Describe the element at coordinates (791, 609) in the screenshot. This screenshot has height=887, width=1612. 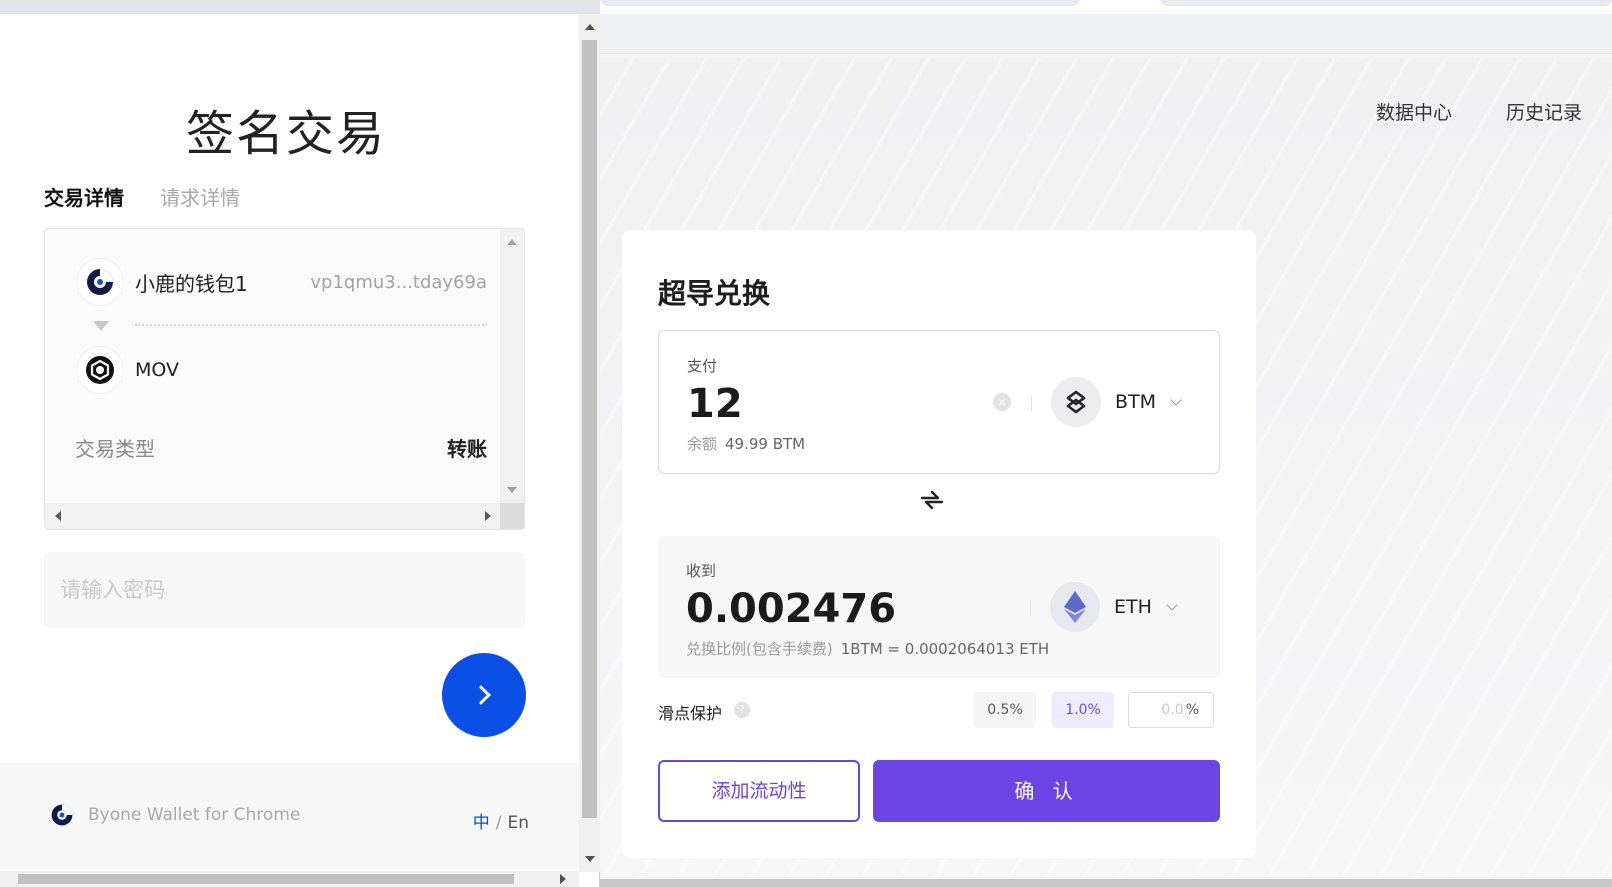
I see `receive-amount: 0.002476` at that location.